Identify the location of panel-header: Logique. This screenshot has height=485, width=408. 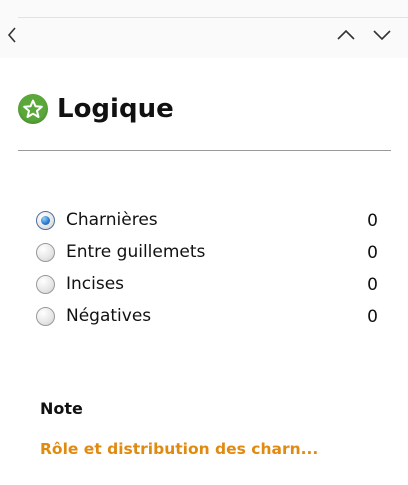
(96, 109).